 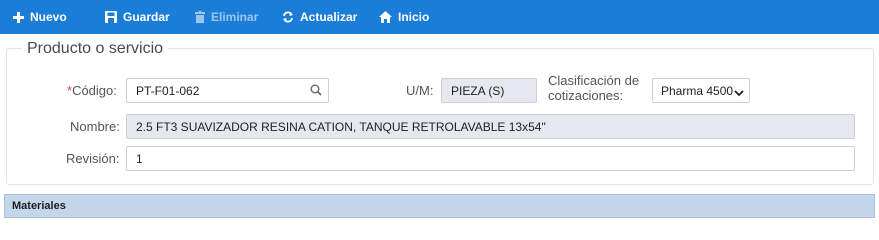 I want to click on codigo-label-text: Código:, so click(x=94, y=90).